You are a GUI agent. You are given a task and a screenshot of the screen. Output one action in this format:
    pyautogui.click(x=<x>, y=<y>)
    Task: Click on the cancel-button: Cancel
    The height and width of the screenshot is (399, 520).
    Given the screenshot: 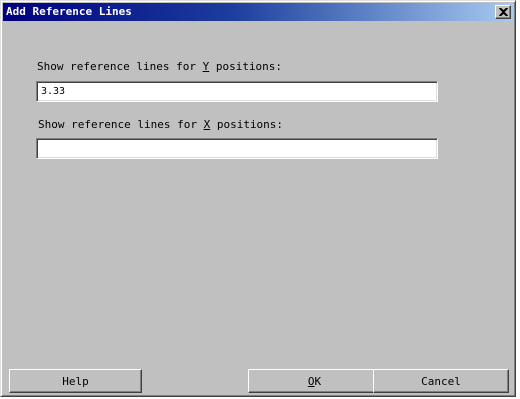 What is the action you would take?
    pyautogui.click(x=441, y=381)
    